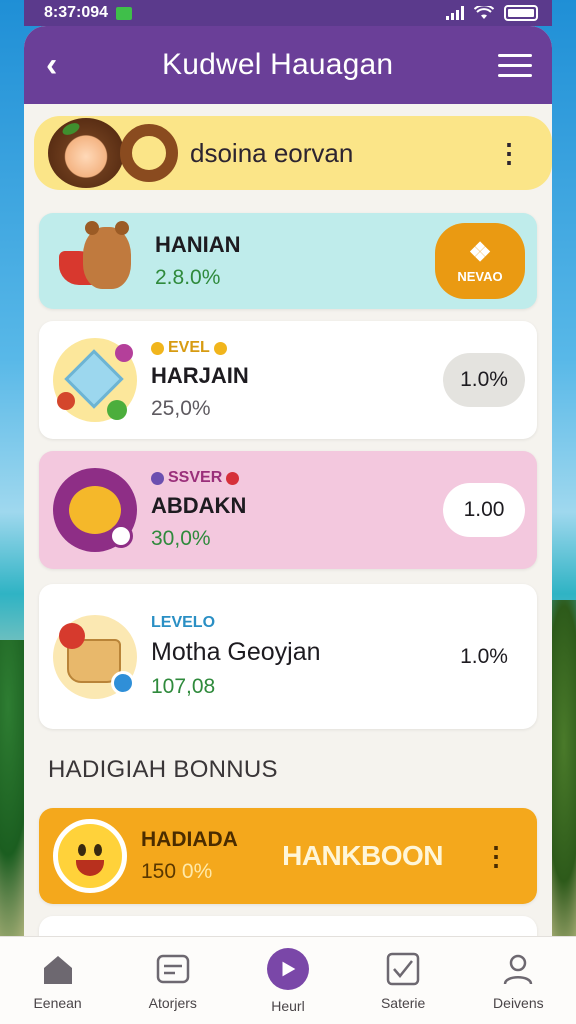 This screenshot has height=1024, width=576. Describe the element at coordinates (86, 153) in the screenshot. I see `avatar` at that location.